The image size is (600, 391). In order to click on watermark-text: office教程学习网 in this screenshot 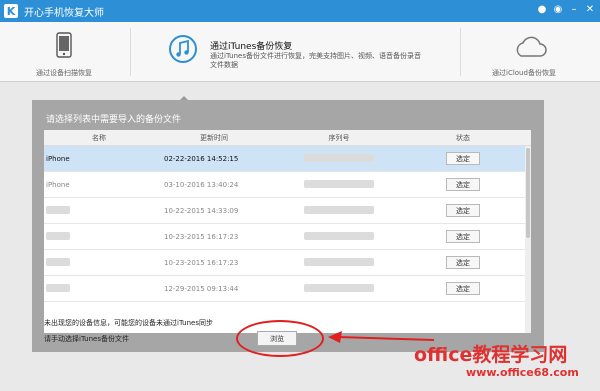, I will do `click(491, 355)`.